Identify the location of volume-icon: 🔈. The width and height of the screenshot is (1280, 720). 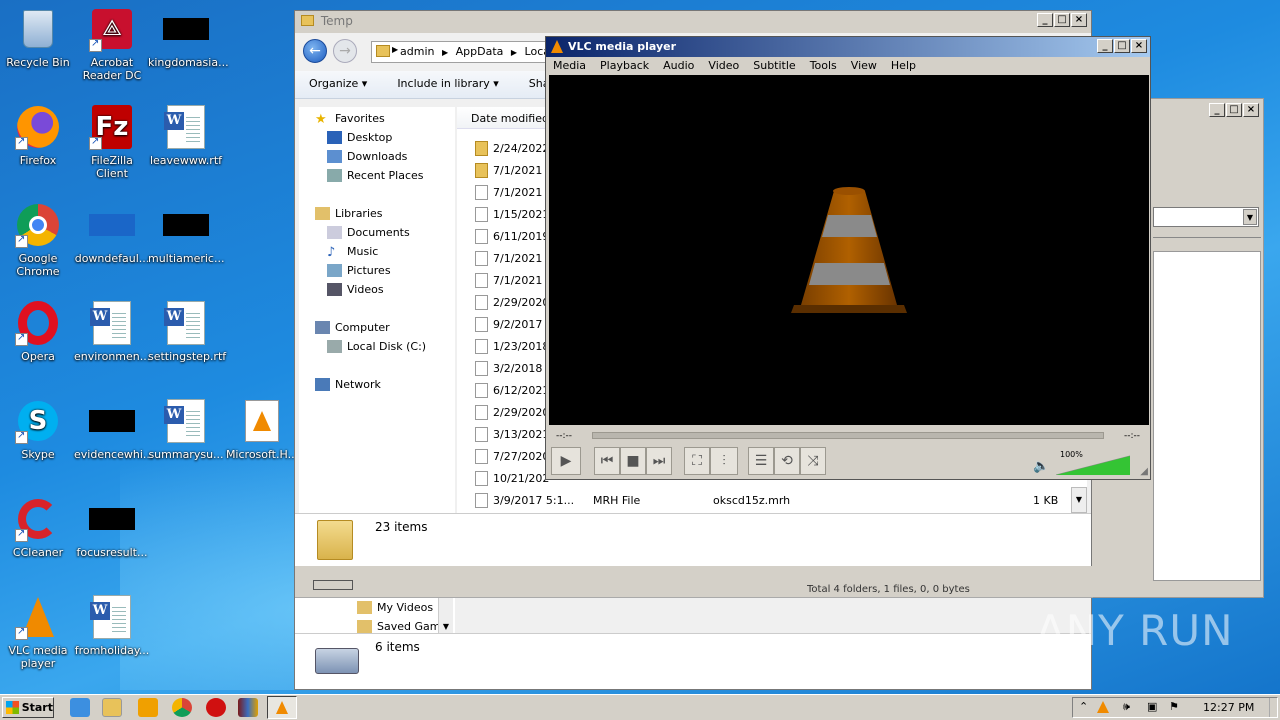
(1041, 466).